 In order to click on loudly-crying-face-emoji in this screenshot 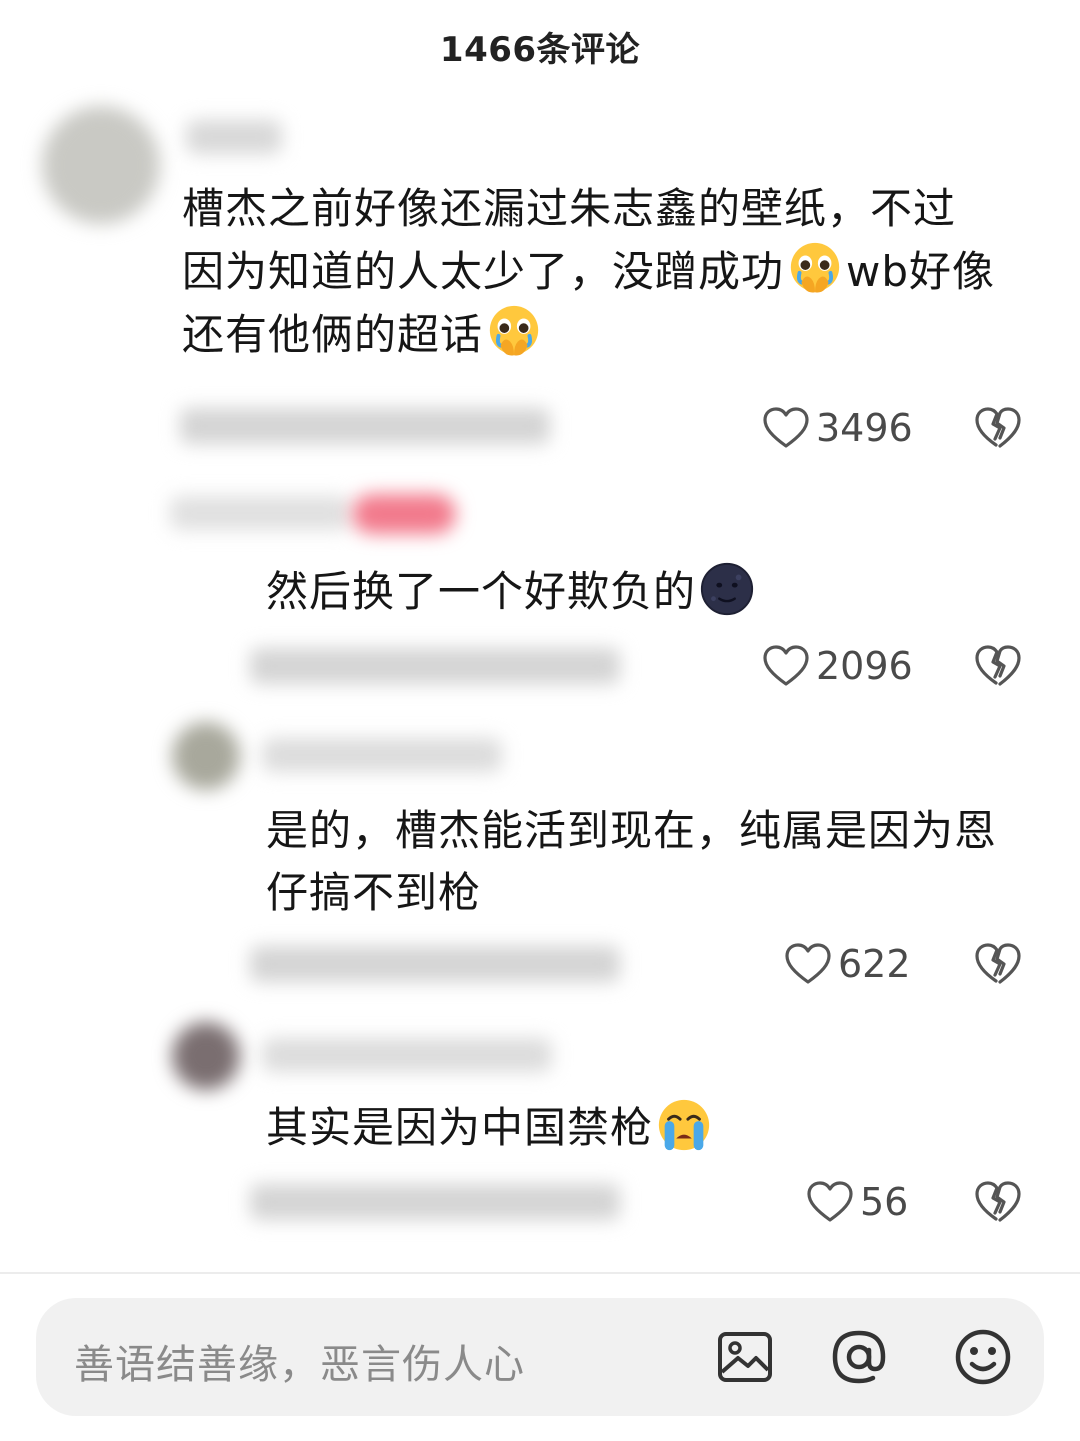, I will do `click(684, 1125)`.